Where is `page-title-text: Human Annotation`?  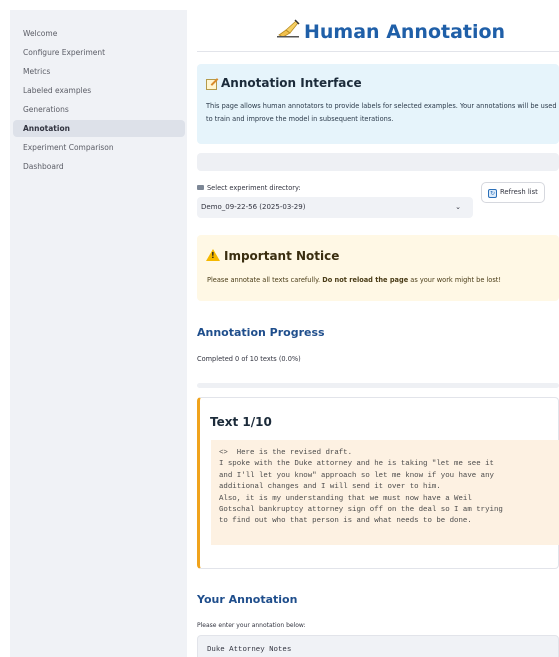
page-title-text: Human Annotation is located at coordinates (405, 32).